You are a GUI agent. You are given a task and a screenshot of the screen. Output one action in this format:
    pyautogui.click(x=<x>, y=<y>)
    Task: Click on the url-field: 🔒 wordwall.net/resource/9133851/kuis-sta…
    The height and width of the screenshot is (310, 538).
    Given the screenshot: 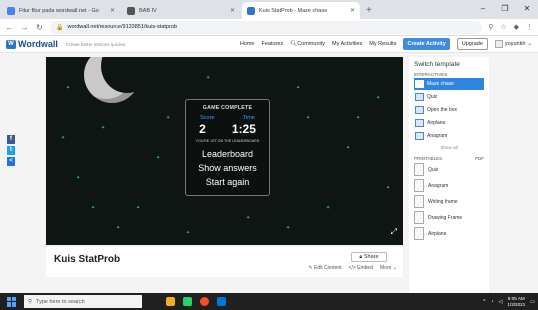 What is the action you would take?
    pyautogui.click(x=266, y=27)
    